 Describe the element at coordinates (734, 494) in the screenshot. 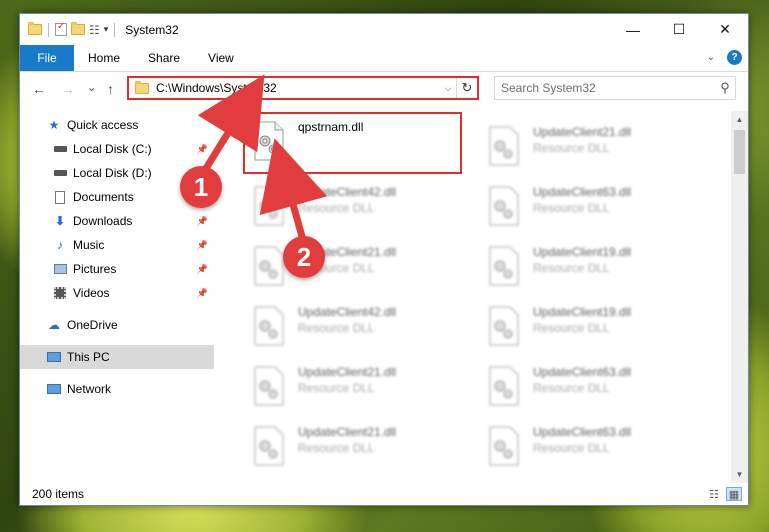

I see `large-icons-view-icon: ▦` at that location.